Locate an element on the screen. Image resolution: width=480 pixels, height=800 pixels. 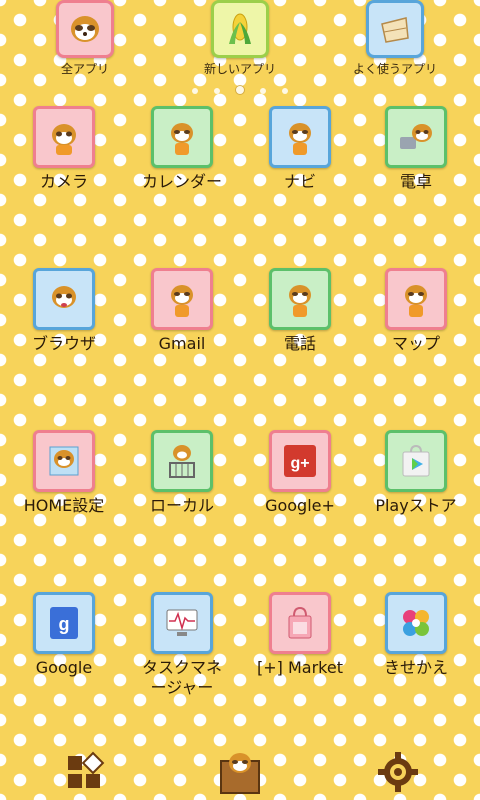
app-task-manager: タスクマネージャー is located at coordinates (182, 645).